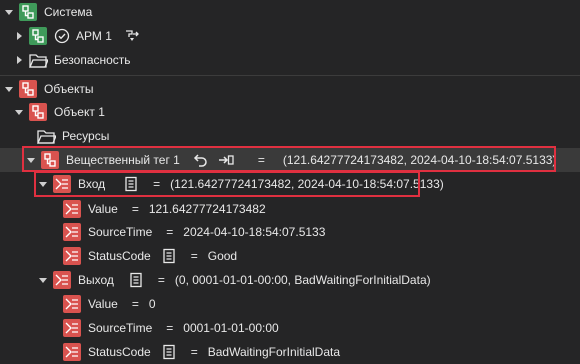  Describe the element at coordinates (274, 352) in the screenshot. I see `field-value: BadWaitingForInitialData` at that location.